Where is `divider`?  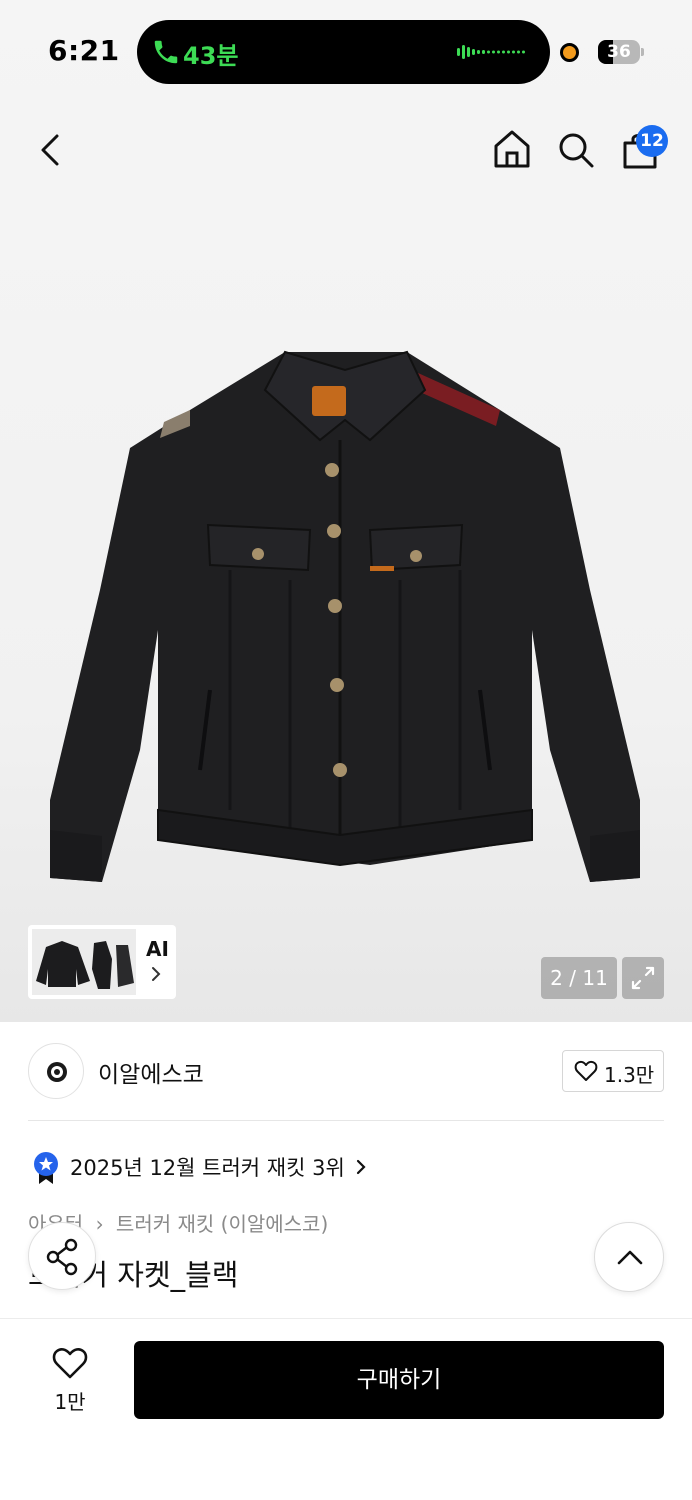
divider is located at coordinates (346, 1120).